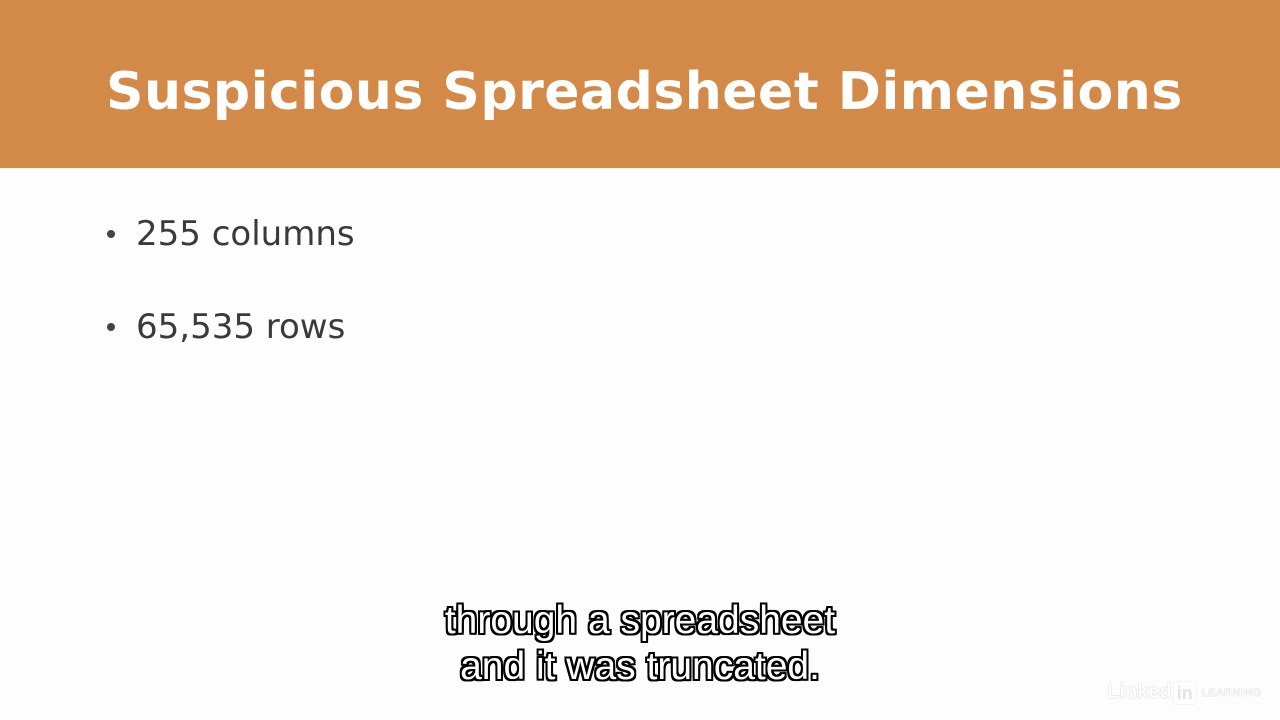  I want to click on bullet-item: 65,535 rows, so click(229, 327).